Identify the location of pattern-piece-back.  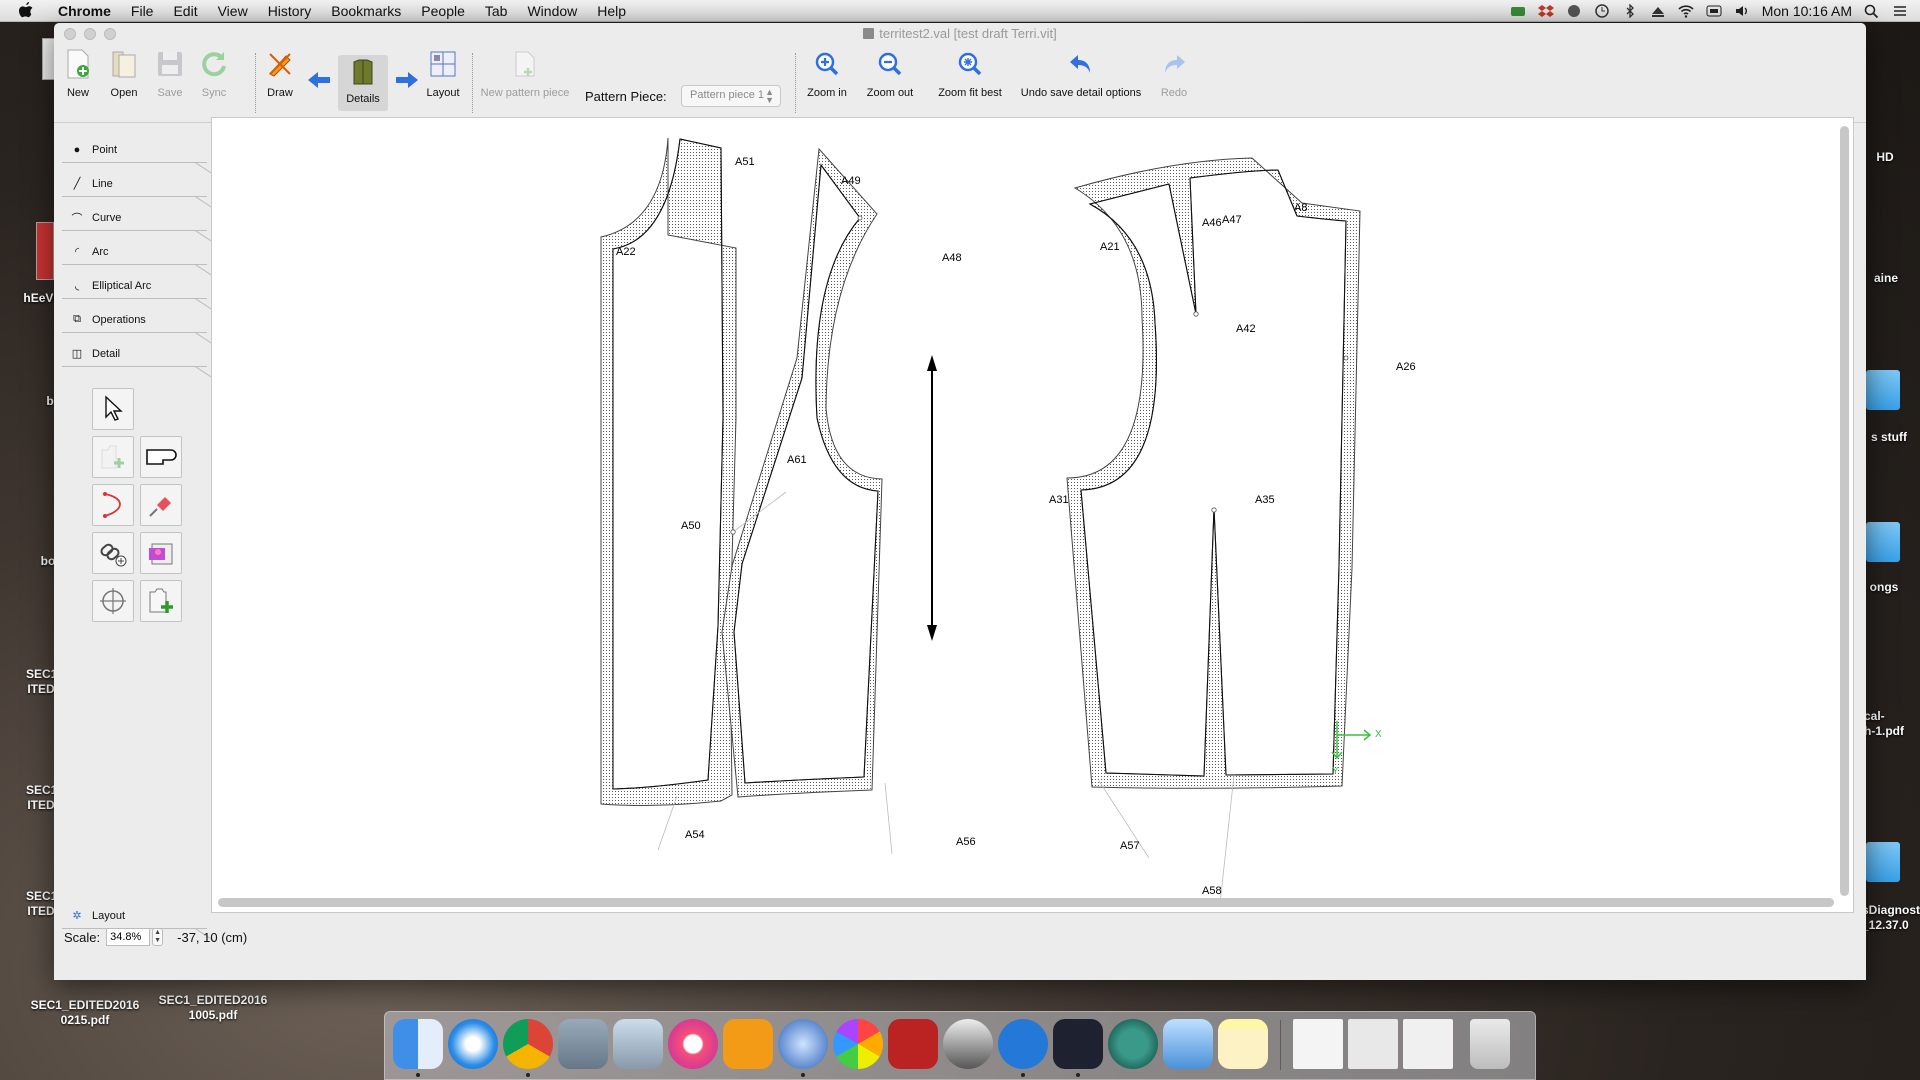
(668, 471).